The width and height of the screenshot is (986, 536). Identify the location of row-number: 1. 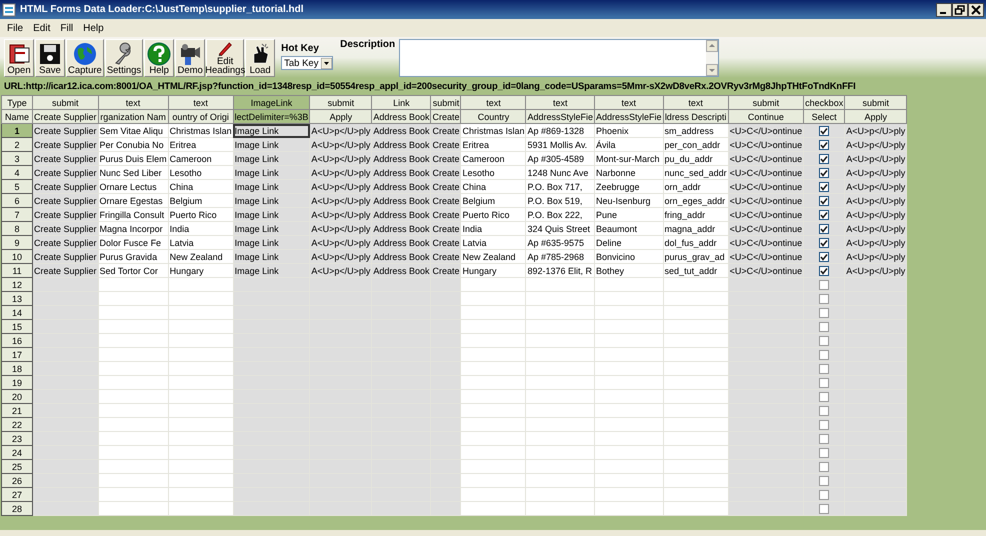
(17, 131).